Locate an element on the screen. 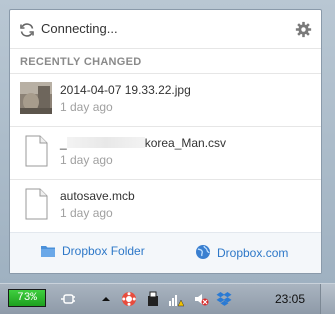 The width and height of the screenshot is (335, 314). folder-link-label: Dropbox Folder is located at coordinates (103, 251).